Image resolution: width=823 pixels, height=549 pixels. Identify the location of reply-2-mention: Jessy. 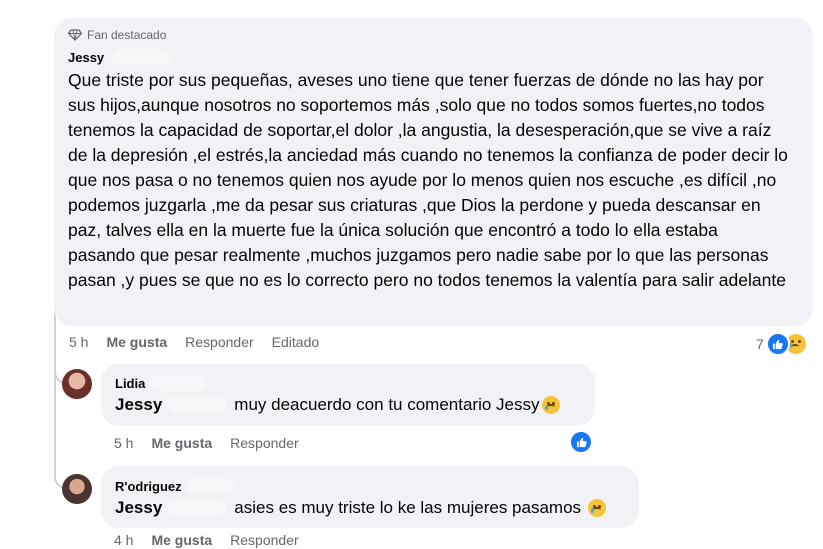
(138, 508).